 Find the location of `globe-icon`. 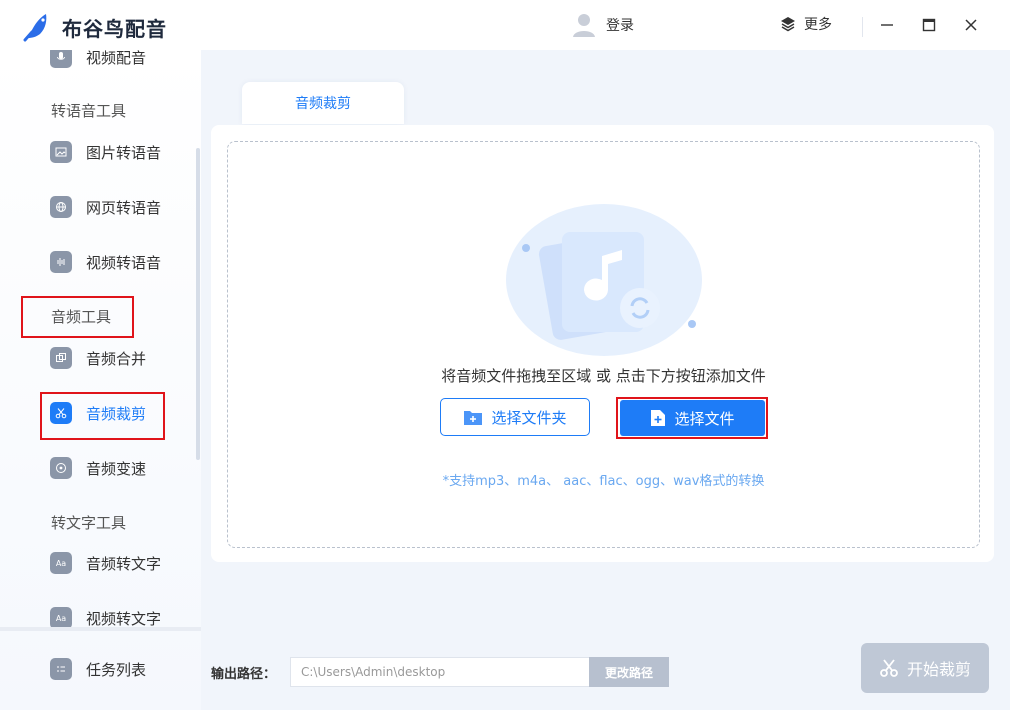

globe-icon is located at coordinates (61, 207).